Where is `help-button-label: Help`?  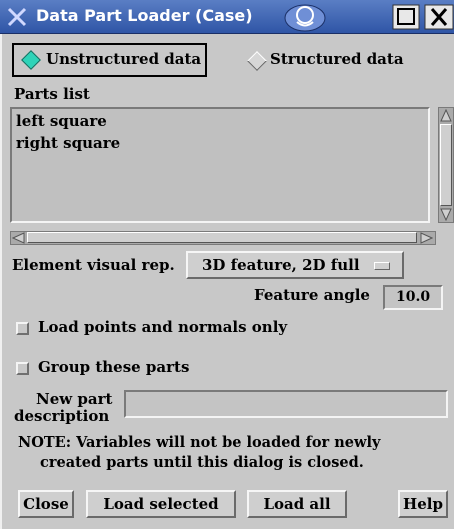 help-button-label: Help is located at coordinates (423, 504).